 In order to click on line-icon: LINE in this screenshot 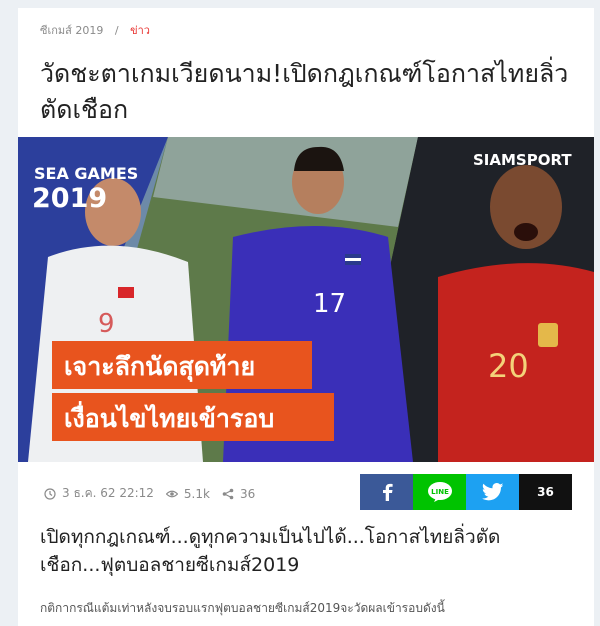, I will do `click(439, 492)`.